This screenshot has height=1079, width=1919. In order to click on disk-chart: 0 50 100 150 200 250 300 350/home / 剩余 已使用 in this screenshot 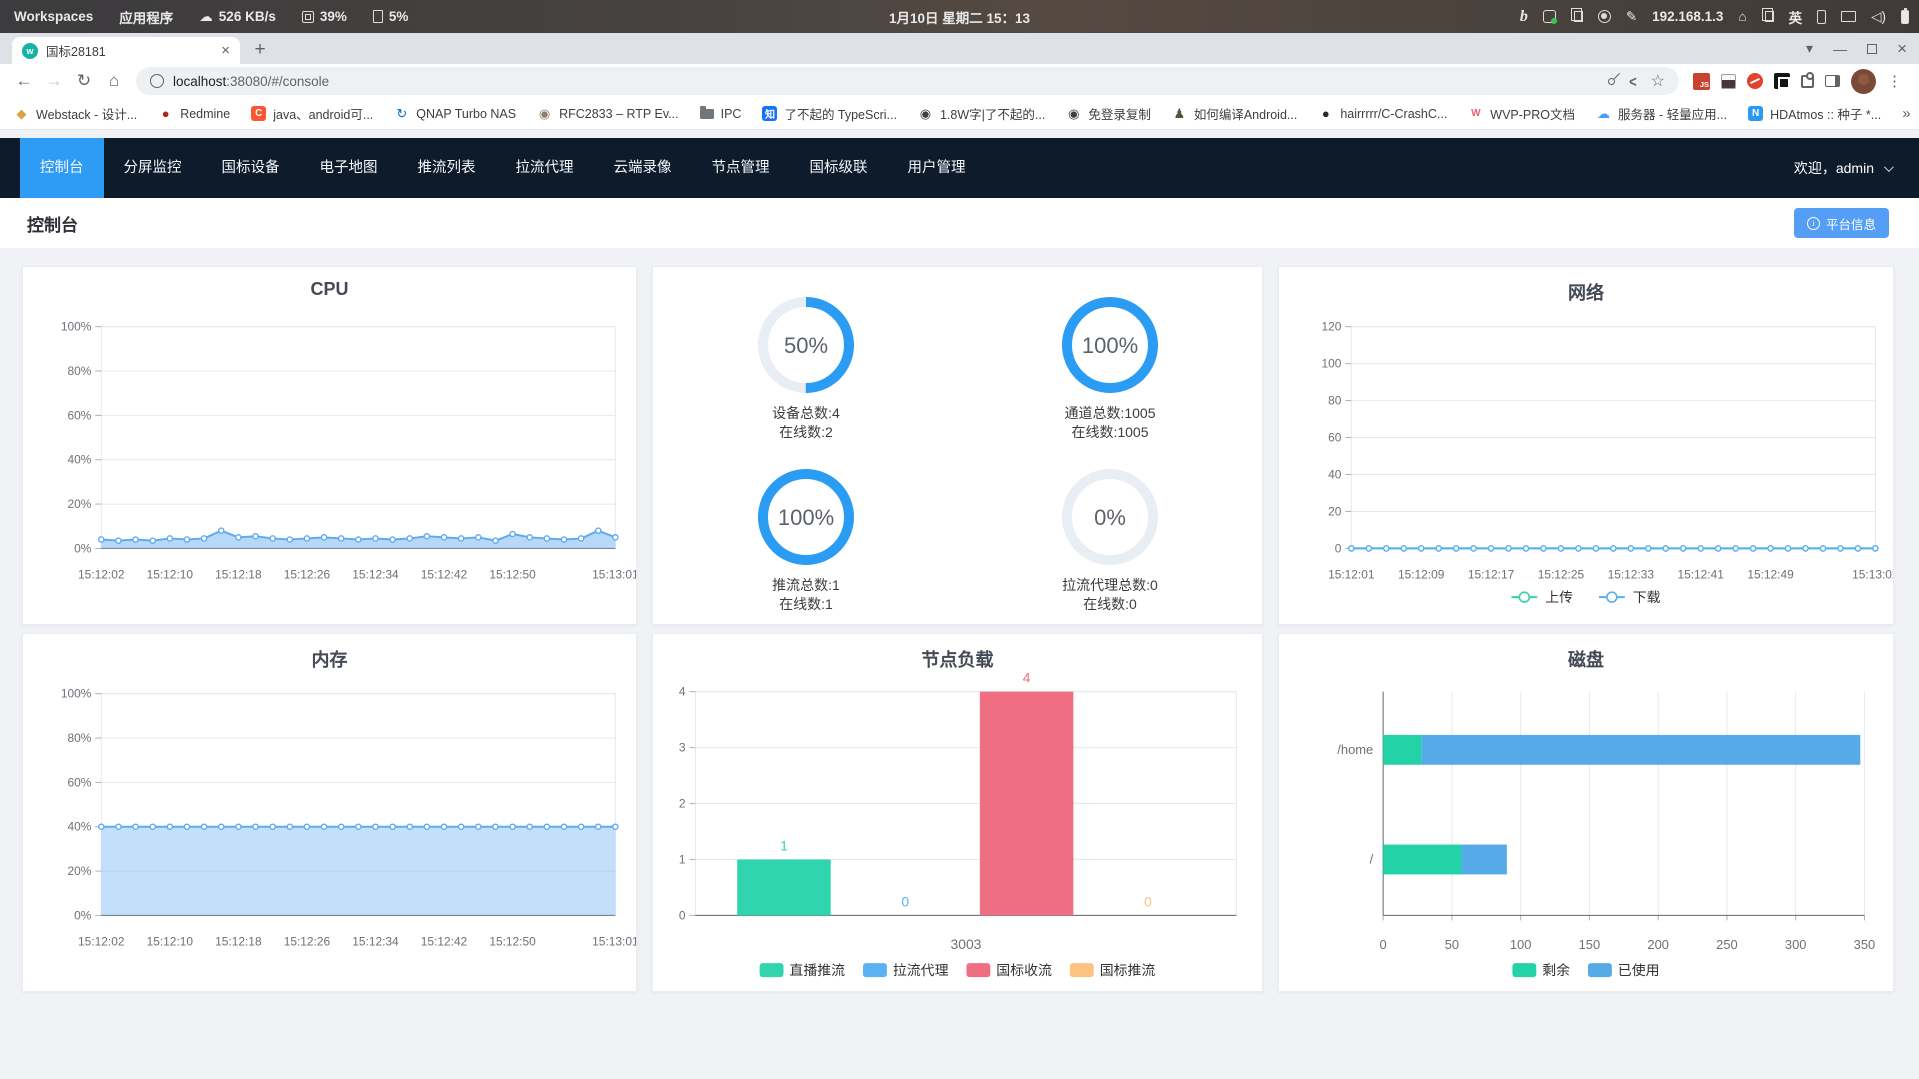, I will do `click(1606, 834)`.